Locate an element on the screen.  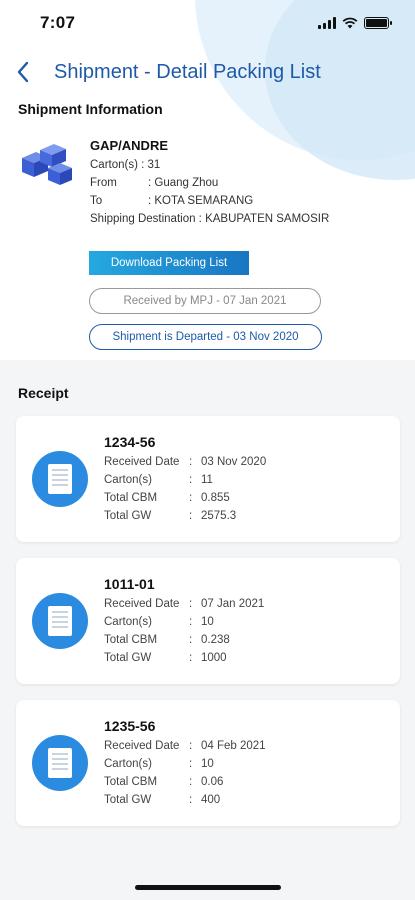
receipt-id: 1011-01 is located at coordinates (129, 584).